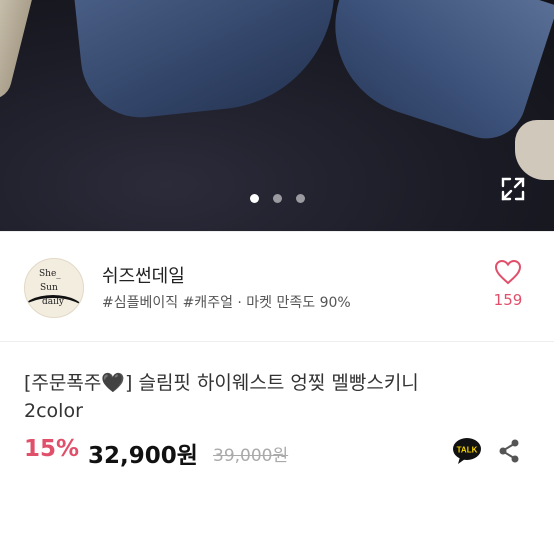 Image resolution: width=554 pixels, height=557 pixels. Describe the element at coordinates (49, 288) in the screenshot. I see `avatar-logo-text: Sun` at that location.